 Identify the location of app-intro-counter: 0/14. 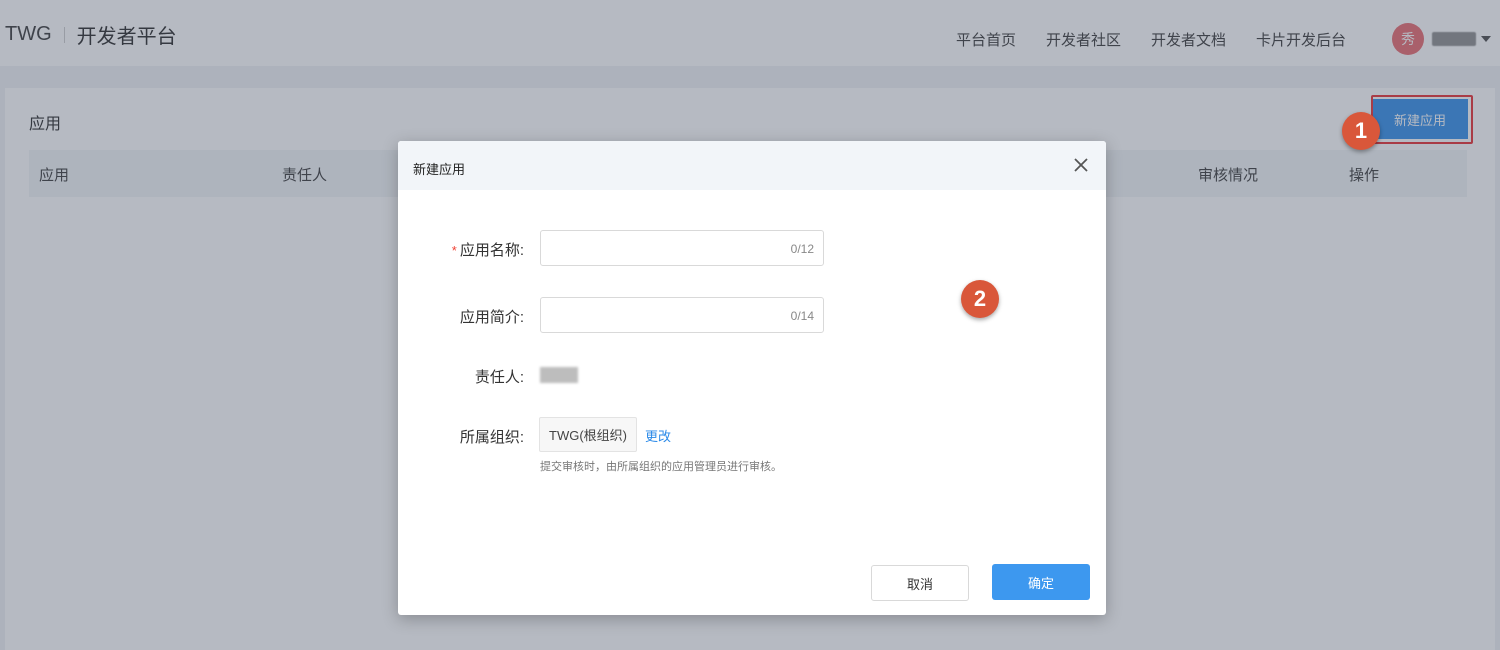
(802, 316).